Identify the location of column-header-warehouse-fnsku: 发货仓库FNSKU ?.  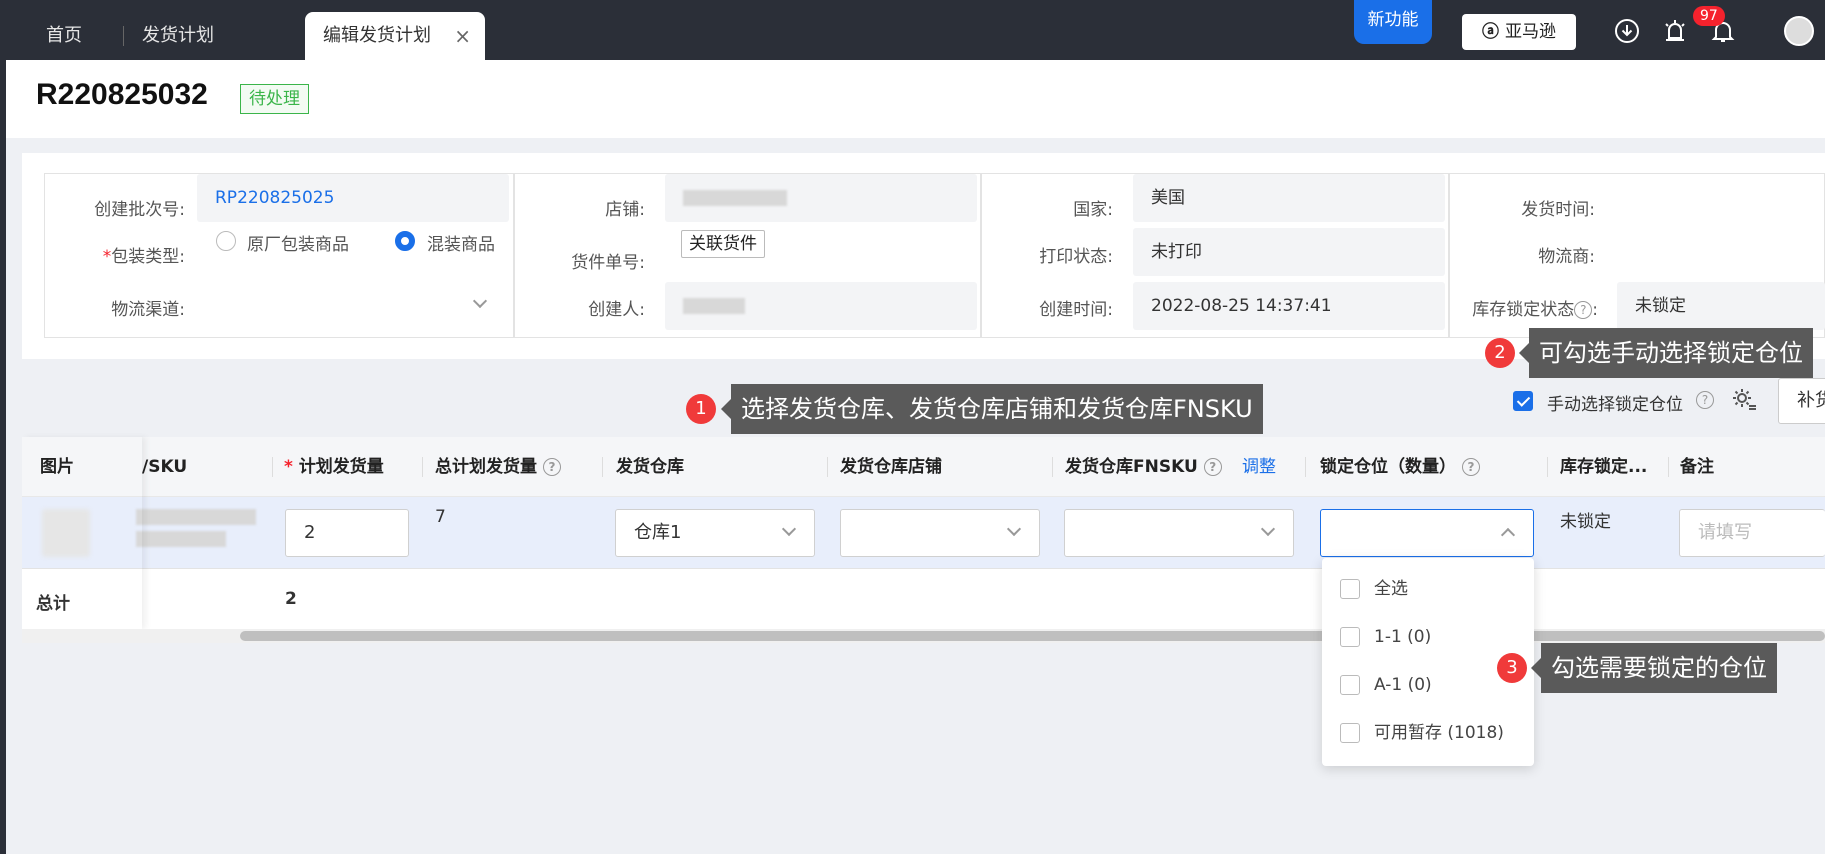
(1143, 467).